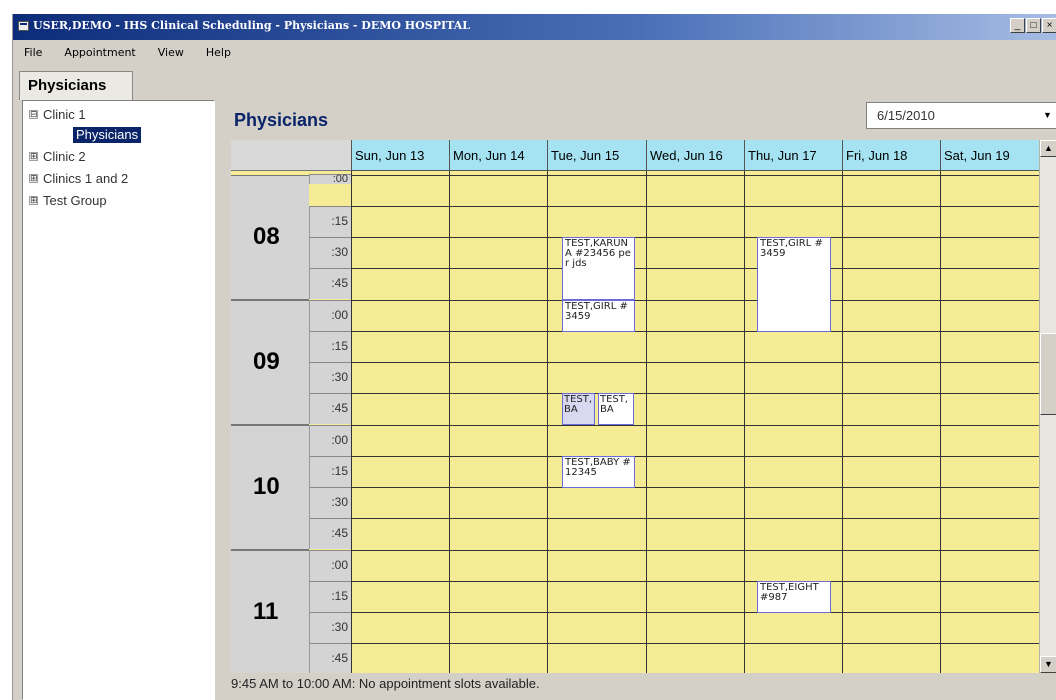  I want to click on menu-view: View, so click(171, 52).